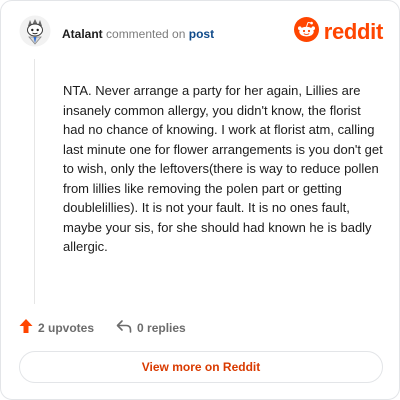 The height and width of the screenshot is (400, 400). I want to click on reply-button: 0 replies, so click(151, 328).